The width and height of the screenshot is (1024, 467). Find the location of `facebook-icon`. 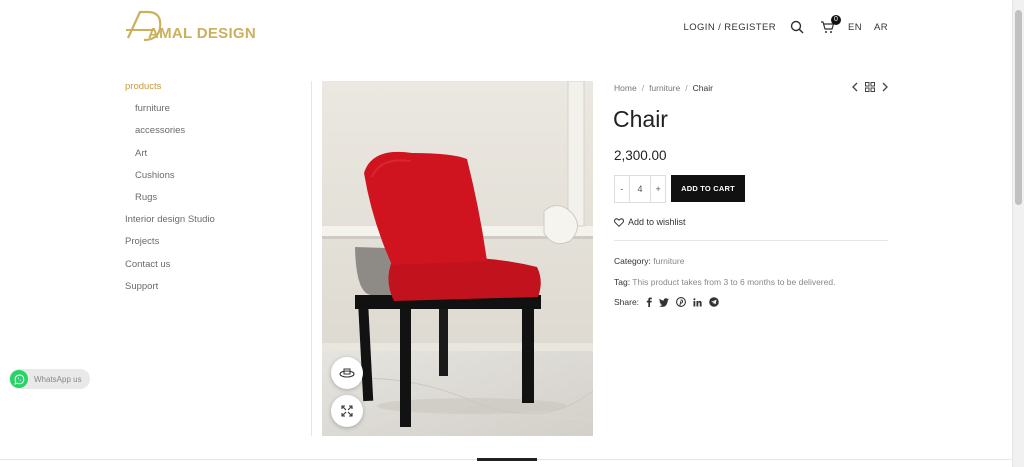

facebook-icon is located at coordinates (649, 302).